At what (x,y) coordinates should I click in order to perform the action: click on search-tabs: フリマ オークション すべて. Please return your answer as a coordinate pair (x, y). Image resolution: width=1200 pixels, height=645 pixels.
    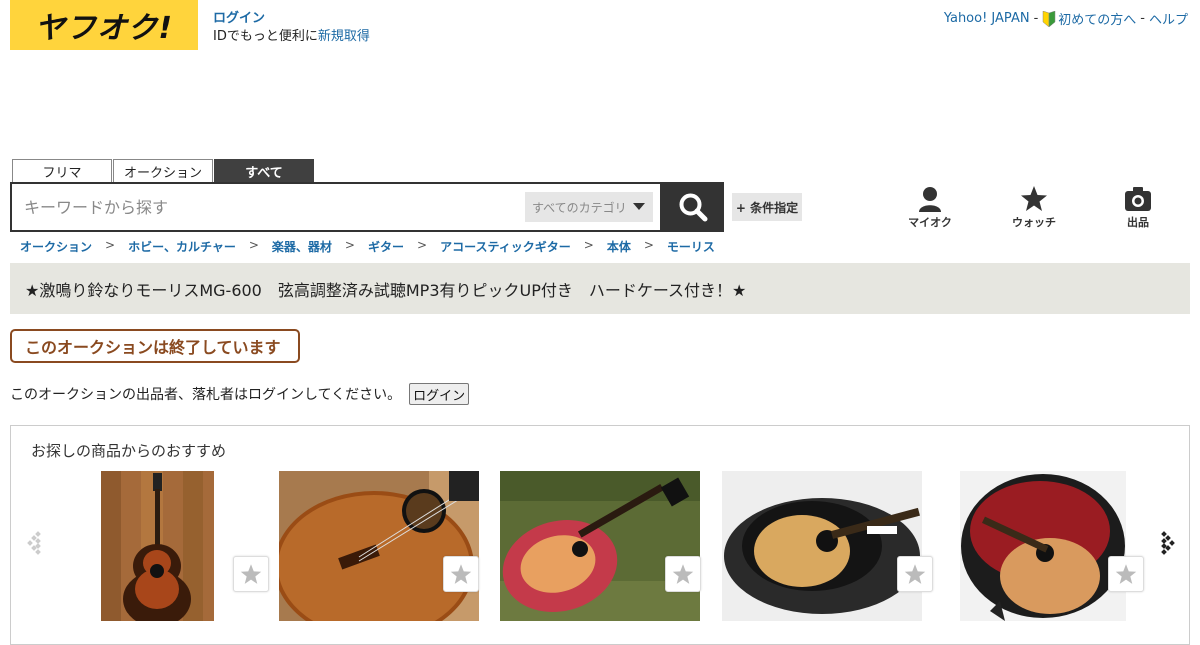
    Looking at the image, I should click on (163, 171).